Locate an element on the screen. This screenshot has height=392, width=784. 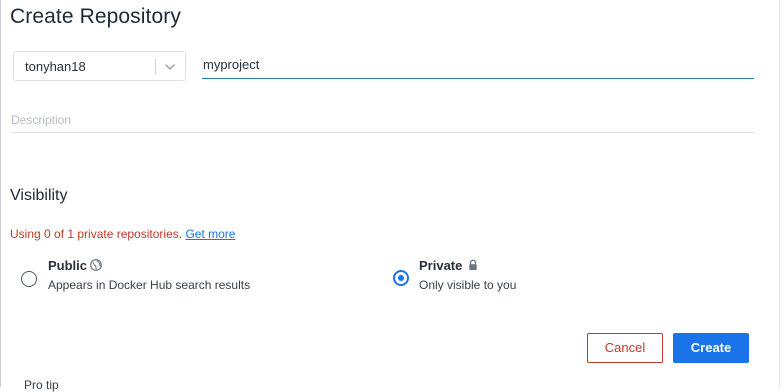
page-title: Create Repository is located at coordinates (95, 16).